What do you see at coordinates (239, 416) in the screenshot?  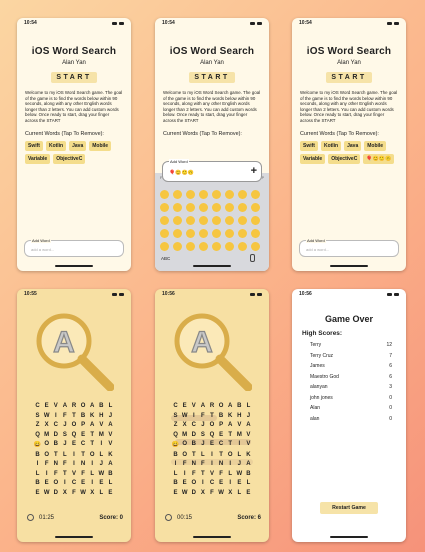 I see `grid-letter: H` at bounding box center [239, 416].